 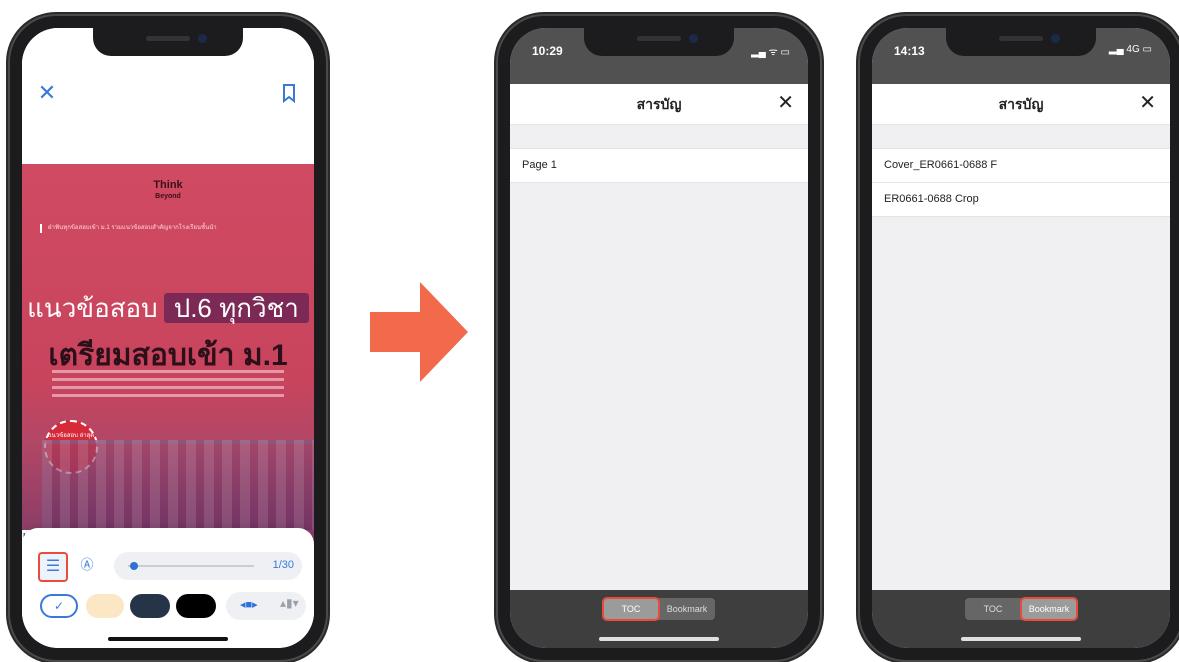 I want to click on theme-dark-blue, so click(x=150, y=606).